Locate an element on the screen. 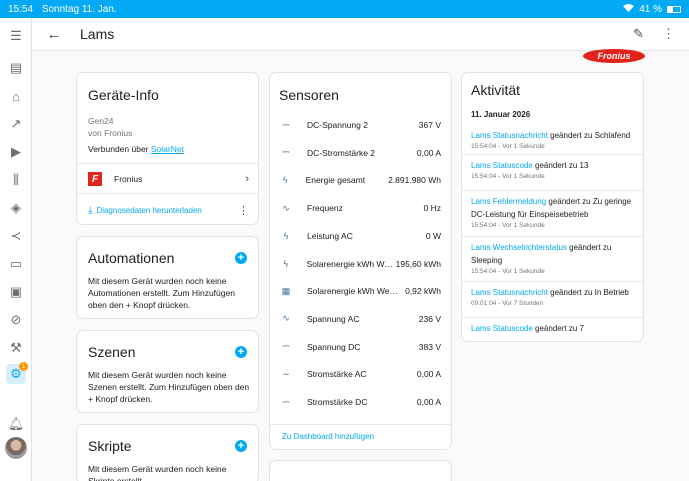 The height and width of the screenshot is (481, 689). sensor-row: ∿ Spannung AC 236 V is located at coordinates (360, 319).